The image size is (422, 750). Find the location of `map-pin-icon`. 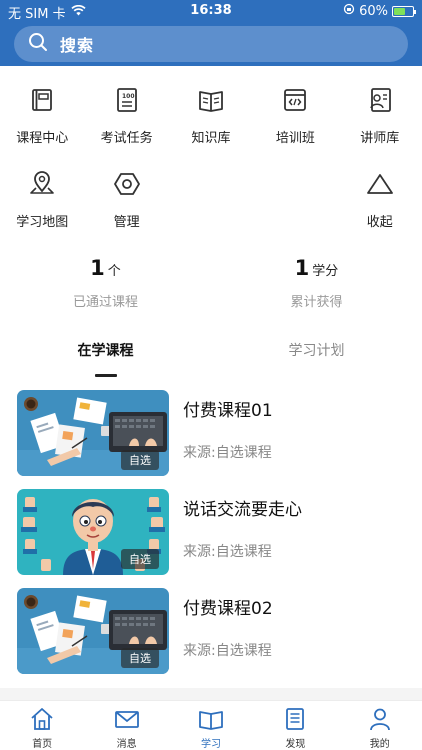

map-pin-icon is located at coordinates (42, 182).